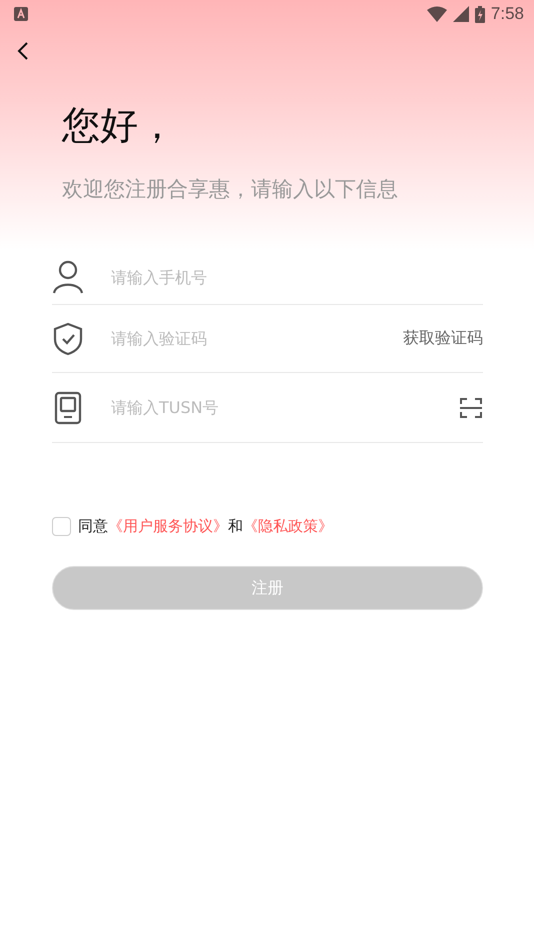 The height and width of the screenshot is (950, 534). Describe the element at coordinates (68, 407) in the screenshot. I see `terminal-icon` at that location.